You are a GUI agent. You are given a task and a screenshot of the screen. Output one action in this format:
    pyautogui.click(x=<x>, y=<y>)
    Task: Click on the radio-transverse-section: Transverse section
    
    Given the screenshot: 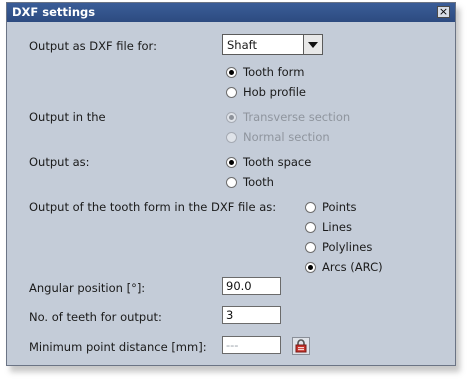 What is the action you would take?
    pyautogui.click(x=288, y=117)
    